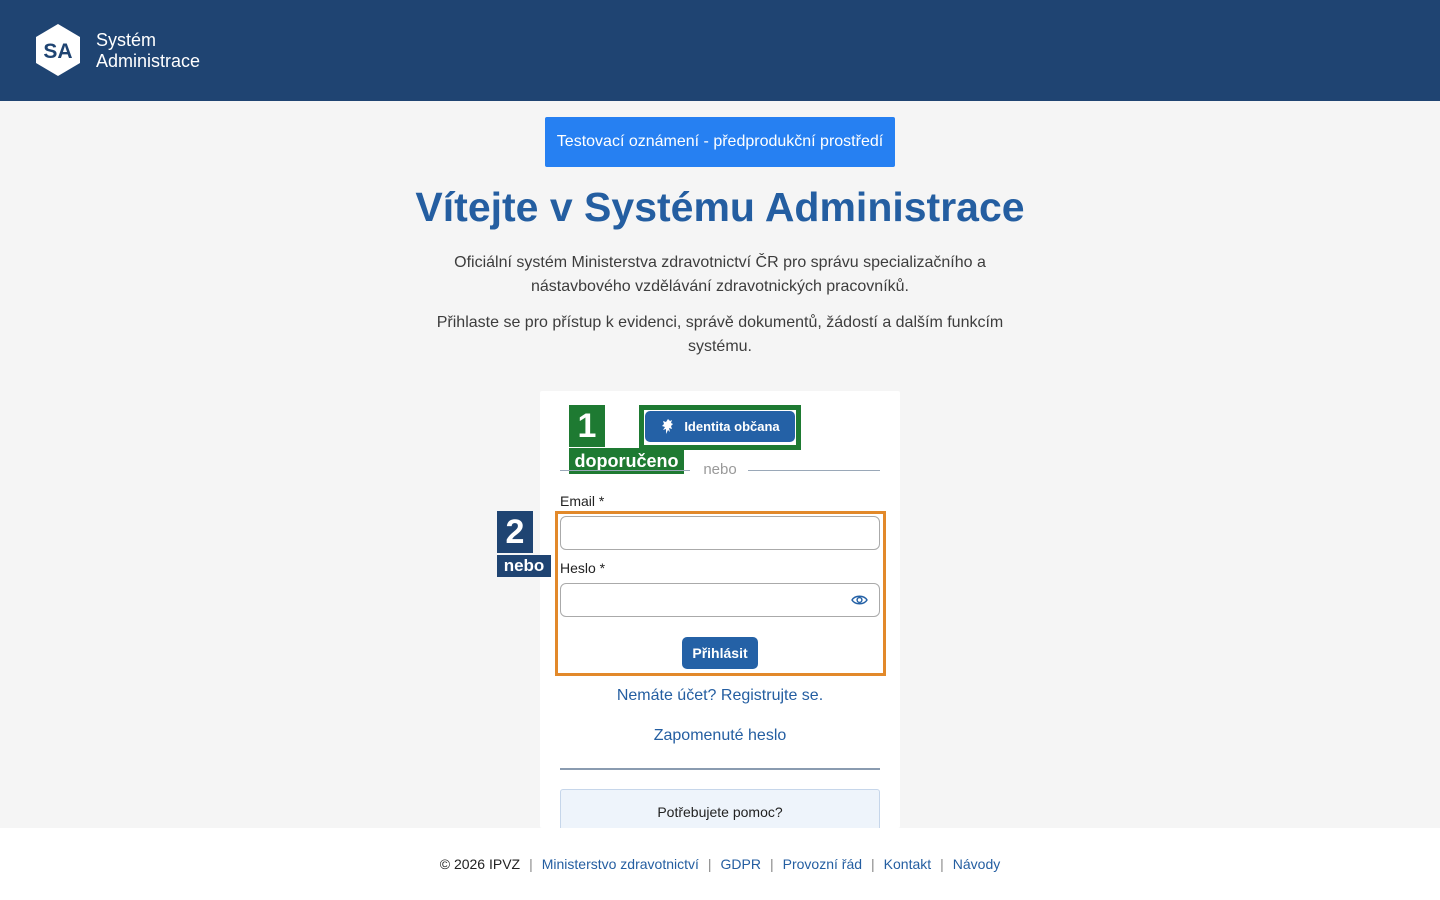 This screenshot has width=1440, height=900. Describe the element at coordinates (148, 61) in the screenshot. I see `app-name-line2: Administrace` at that location.